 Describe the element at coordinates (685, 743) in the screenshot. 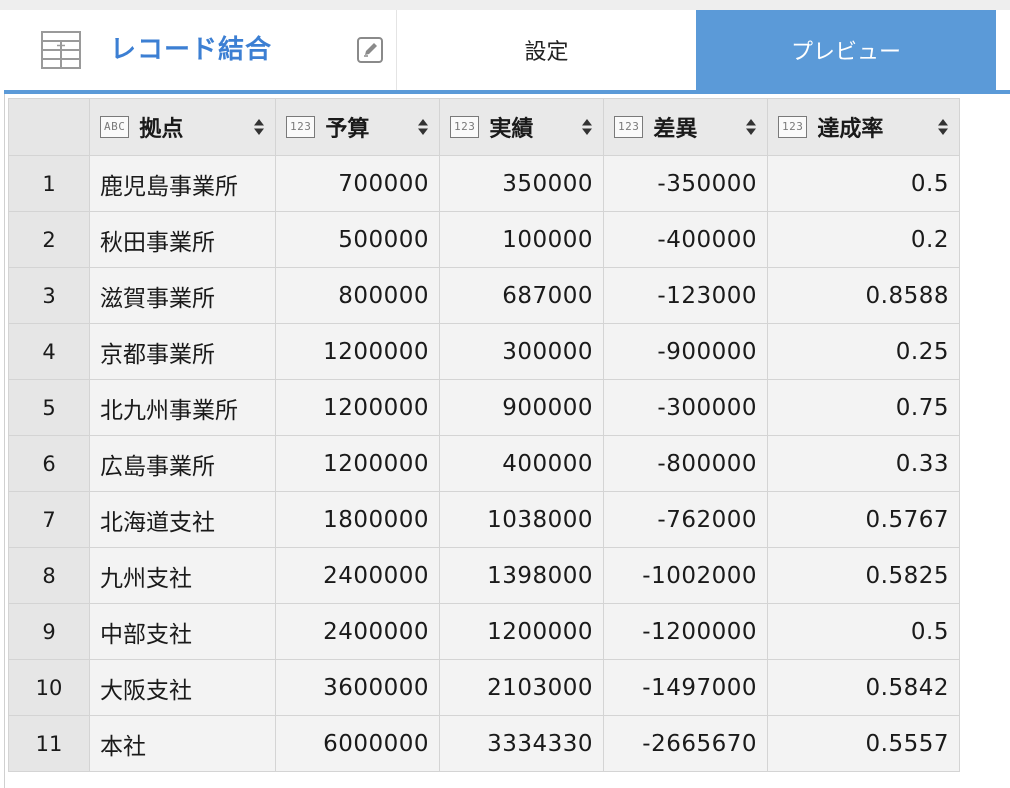

I see `cell-sai: -2665670` at that location.